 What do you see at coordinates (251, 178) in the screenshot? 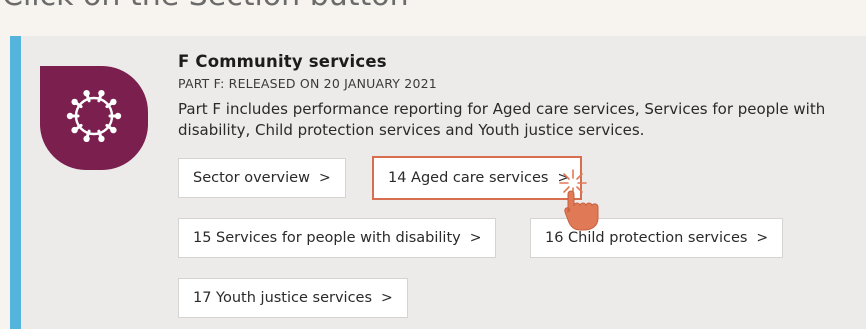
I see `button-label: Sector overview` at bounding box center [251, 178].